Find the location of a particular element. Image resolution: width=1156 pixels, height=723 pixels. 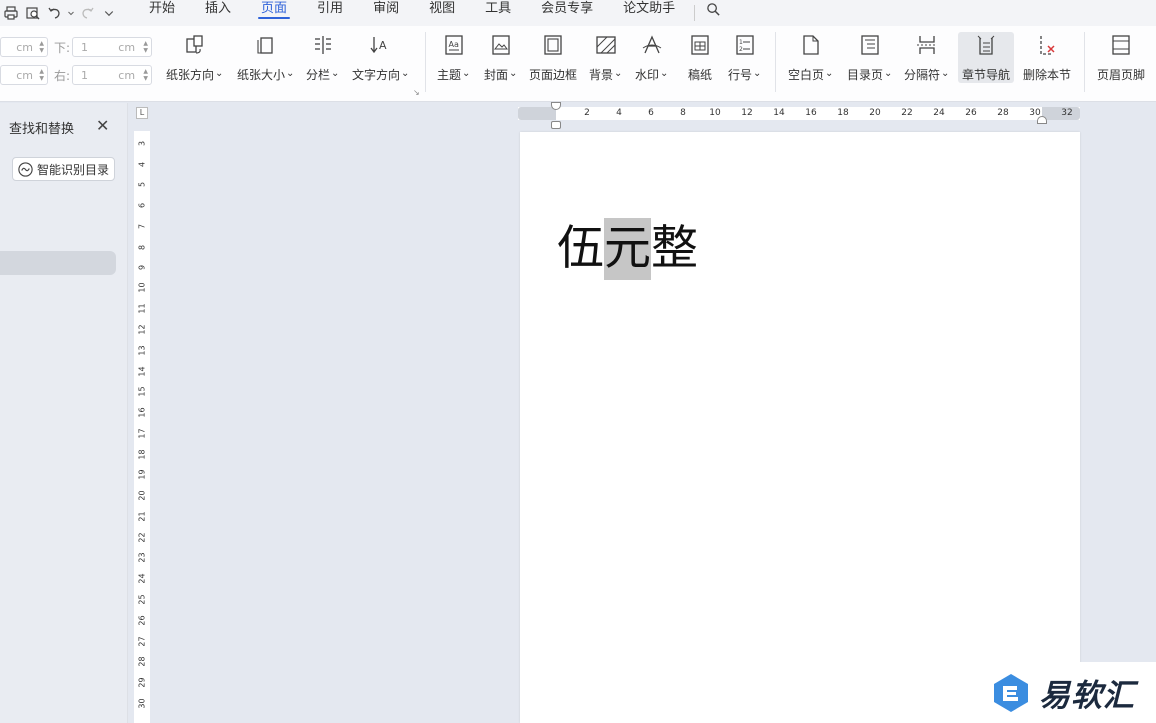

print-button is located at coordinates (11, 13).